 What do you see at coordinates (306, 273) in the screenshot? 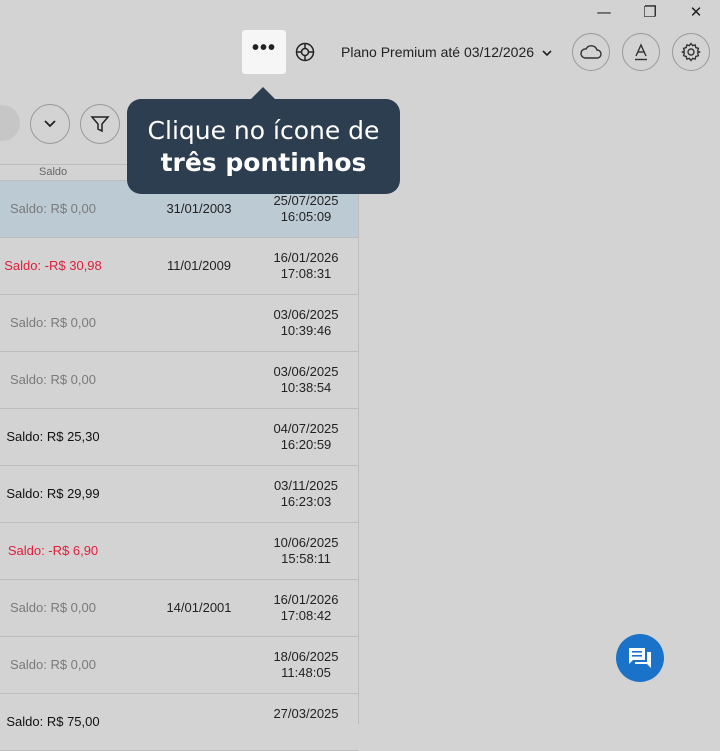
I see `last-update-time: 17:08:31` at bounding box center [306, 273].